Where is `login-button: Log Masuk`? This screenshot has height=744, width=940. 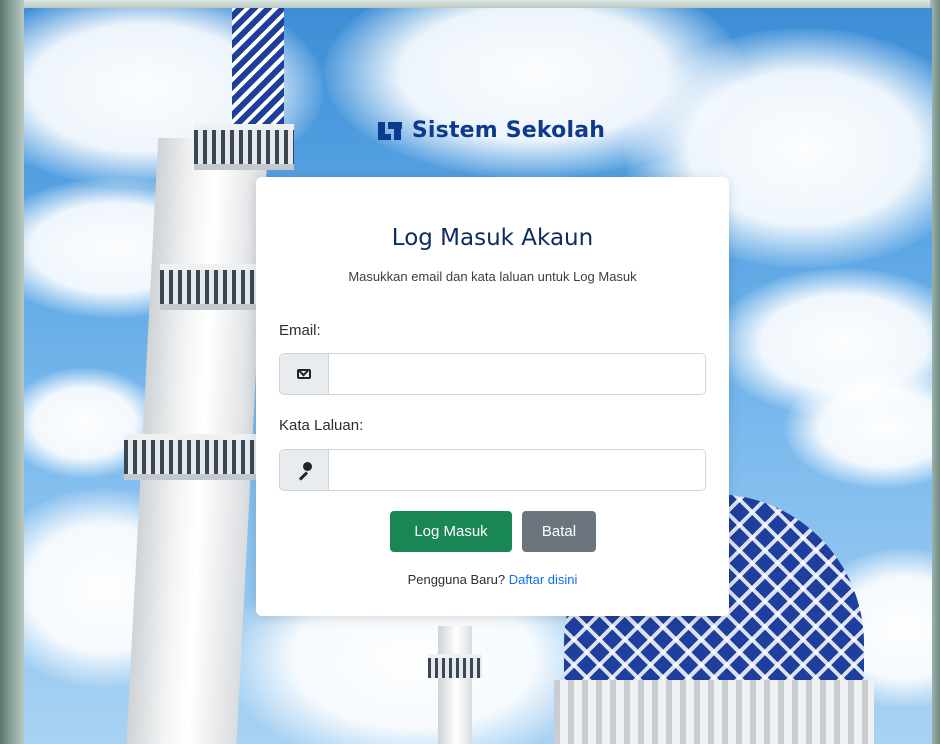 login-button: Log Masuk is located at coordinates (451, 531).